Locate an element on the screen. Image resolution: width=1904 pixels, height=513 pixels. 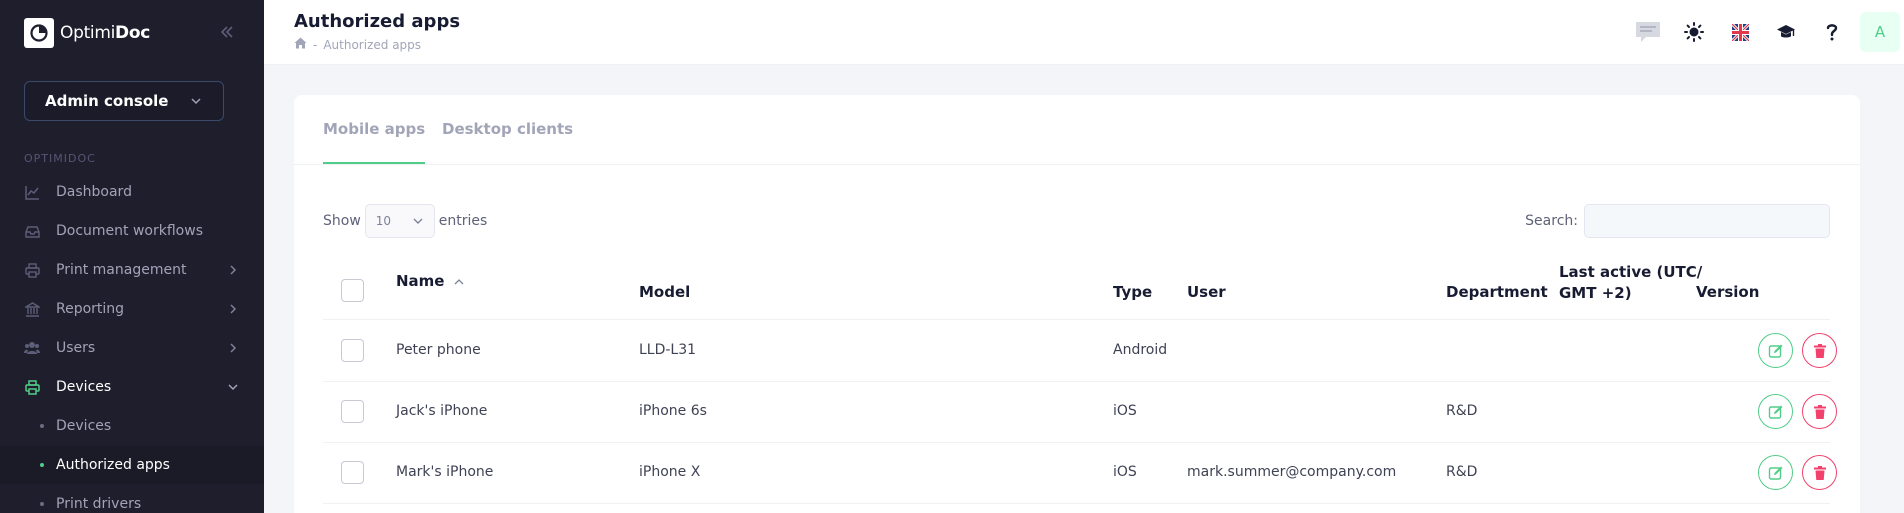
tab-bar: Mobile apps Desktop clients is located at coordinates (1077, 130).